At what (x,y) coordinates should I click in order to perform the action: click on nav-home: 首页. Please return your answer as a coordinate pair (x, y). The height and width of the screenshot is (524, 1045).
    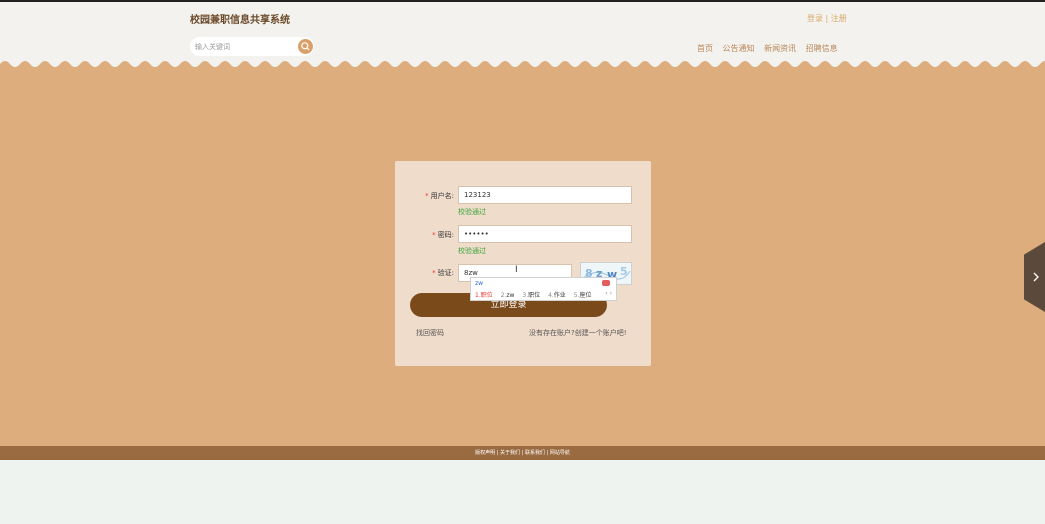
    Looking at the image, I should click on (705, 48).